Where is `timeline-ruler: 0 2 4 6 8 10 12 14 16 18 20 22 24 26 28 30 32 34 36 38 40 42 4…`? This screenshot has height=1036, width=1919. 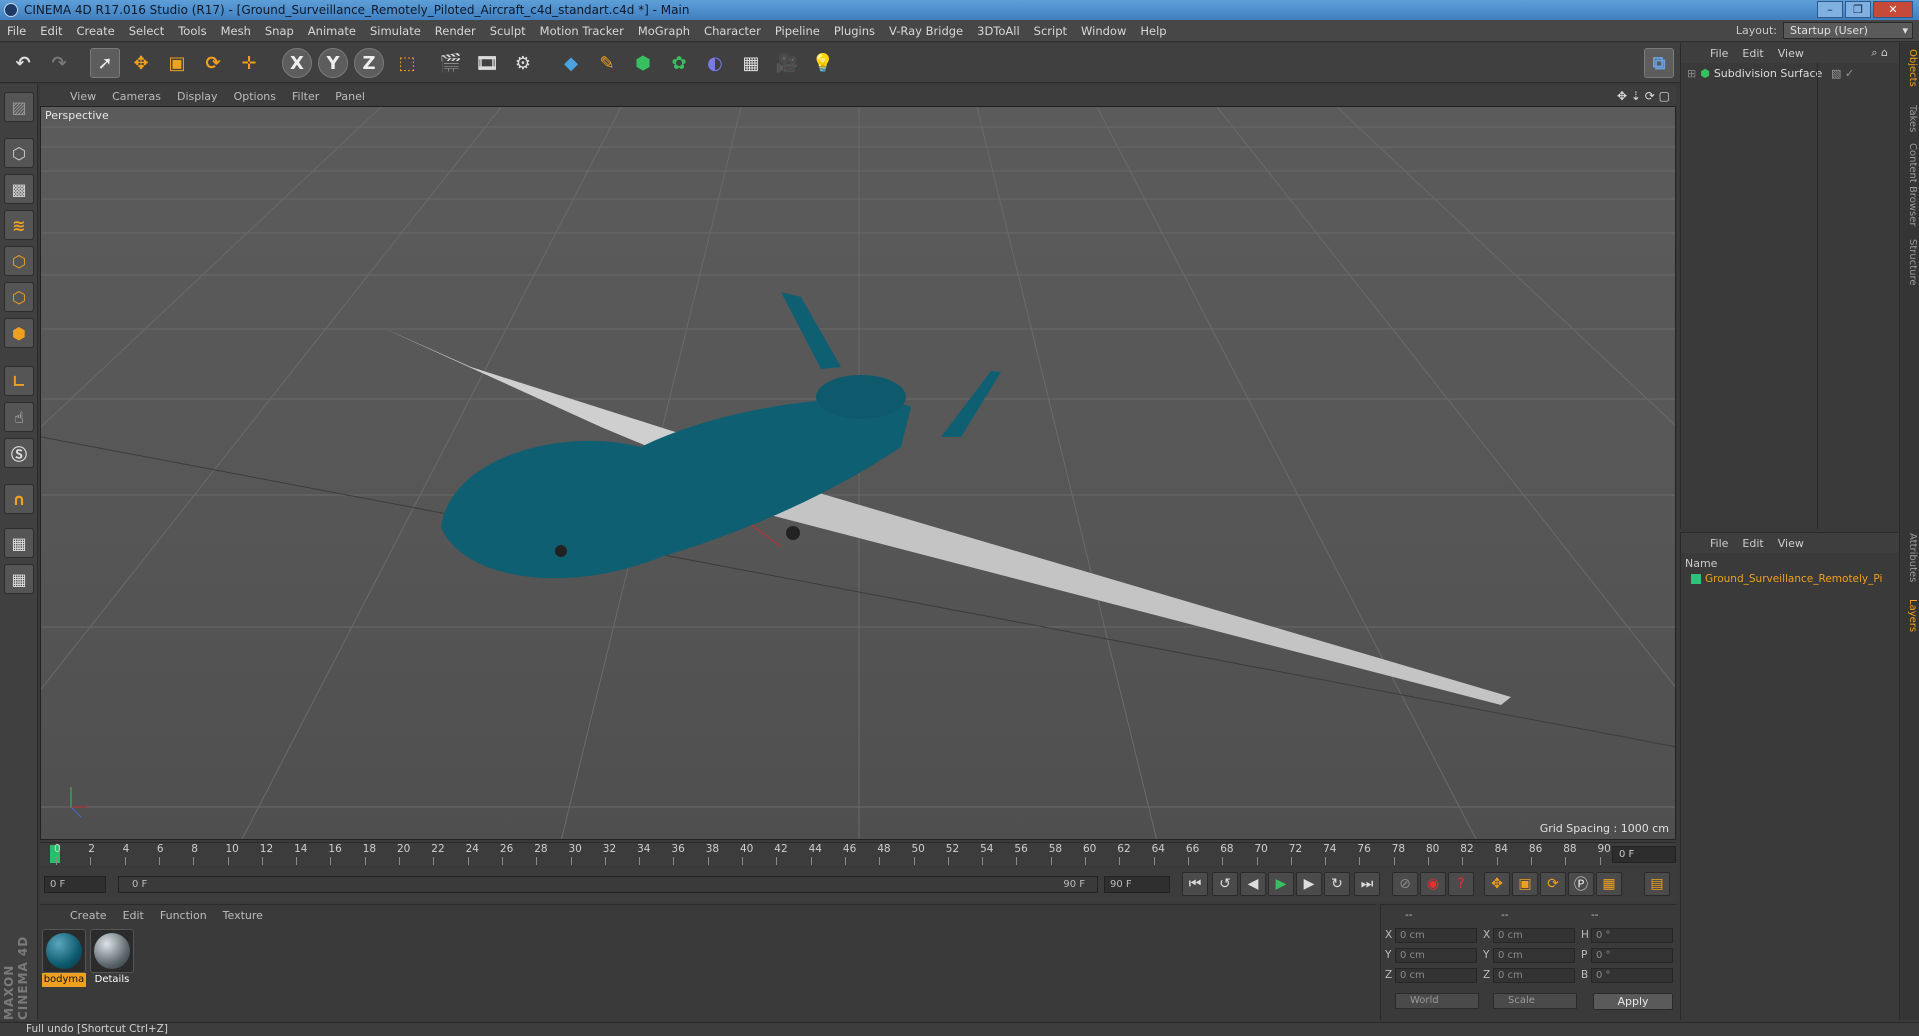
timeline-ruler: 0 2 4 6 8 10 12 14 16 18 20 22 24 26 28 30 32 34 36 38 40 42 4… is located at coordinates (858, 854).